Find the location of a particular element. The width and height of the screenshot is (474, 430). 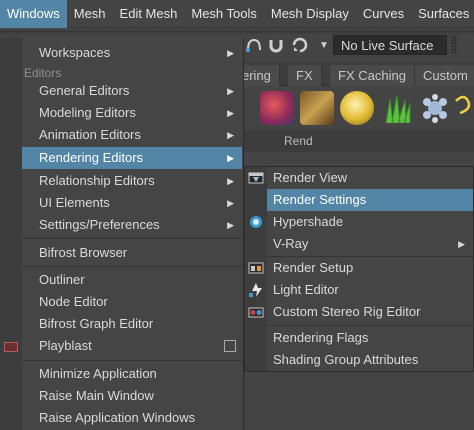

snap-curve-icon is located at coordinates (254, 45).